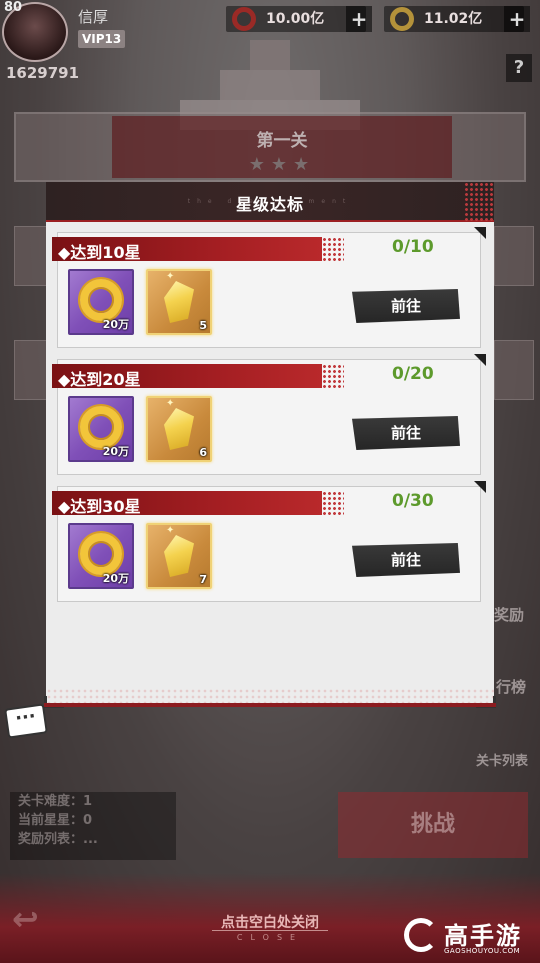  What do you see at coordinates (203, 325) in the screenshot?
I see `item-quantity: 5` at bounding box center [203, 325].